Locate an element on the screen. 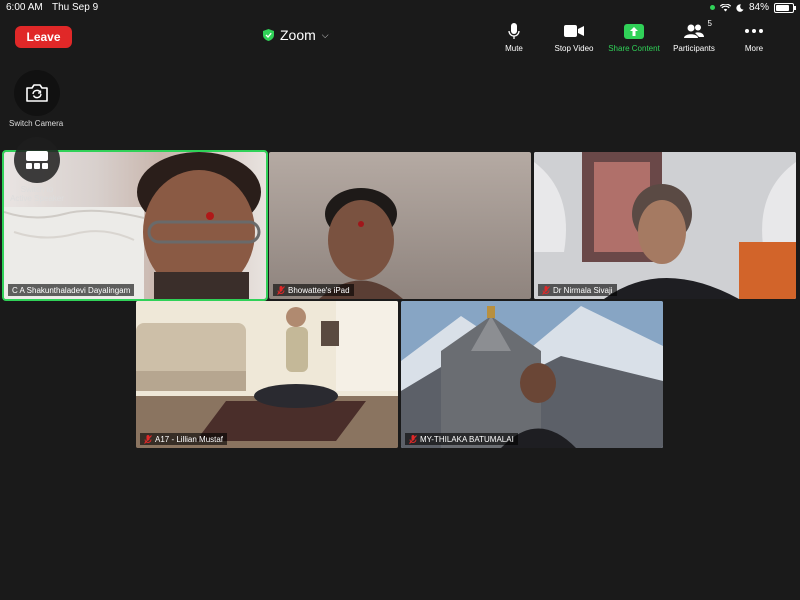 This screenshot has height=600, width=800. share-content-label: Share Content is located at coordinates (634, 48).